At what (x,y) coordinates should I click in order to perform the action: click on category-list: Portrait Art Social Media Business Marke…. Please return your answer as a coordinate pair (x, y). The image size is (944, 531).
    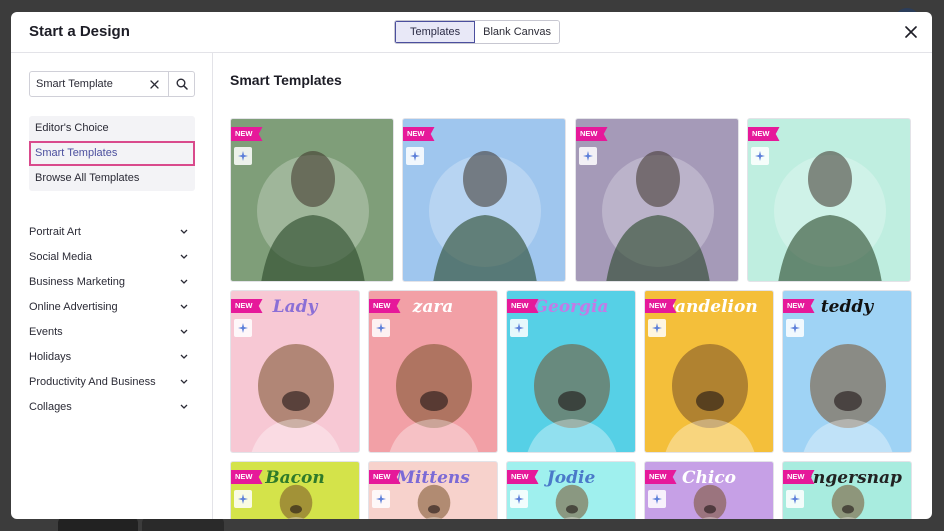
    Looking at the image, I should click on (109, 319).